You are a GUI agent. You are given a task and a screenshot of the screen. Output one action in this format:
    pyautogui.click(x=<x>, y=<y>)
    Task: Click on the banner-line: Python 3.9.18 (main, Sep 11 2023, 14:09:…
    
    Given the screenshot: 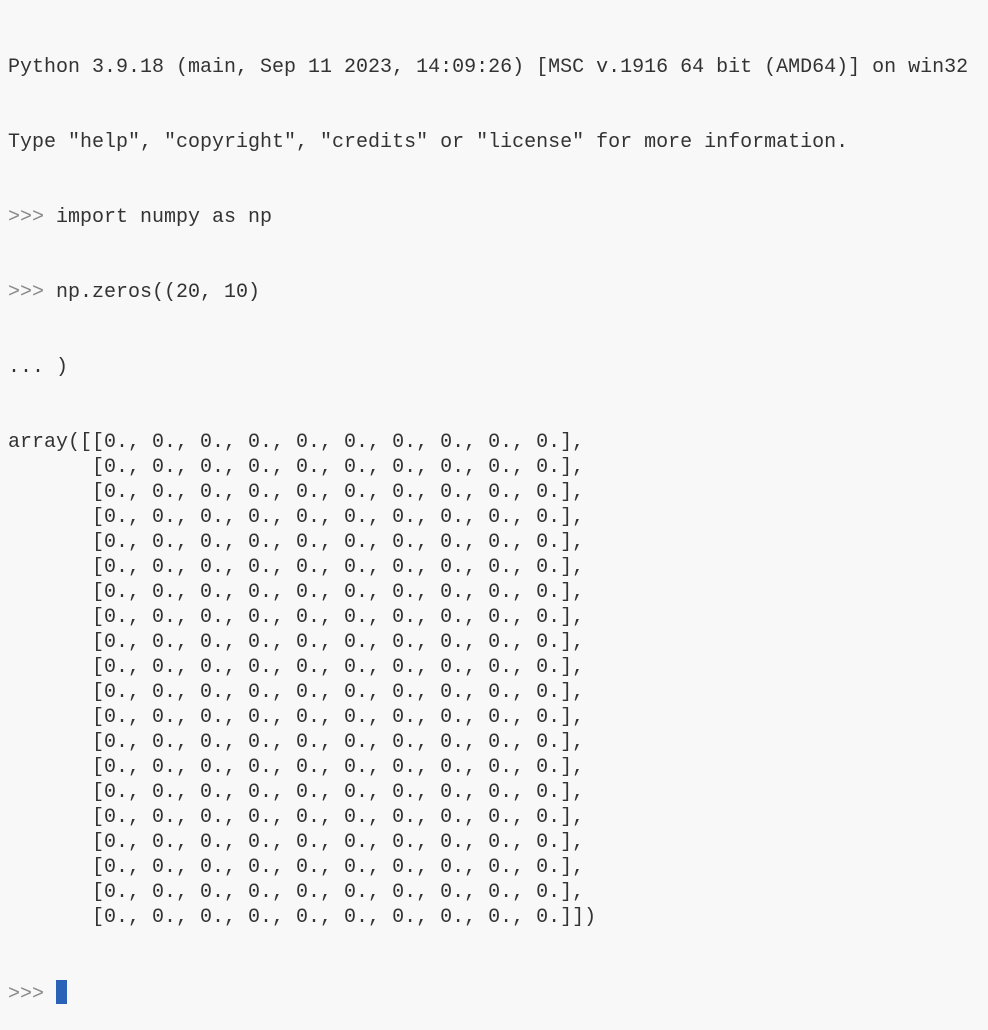 What is the action you would take?
    pyautogui.click(x=488, y=67)
    